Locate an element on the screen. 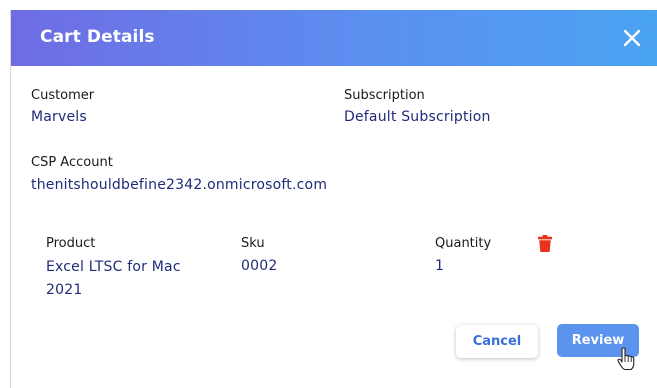  close-button is located at coordinates (632, 38).